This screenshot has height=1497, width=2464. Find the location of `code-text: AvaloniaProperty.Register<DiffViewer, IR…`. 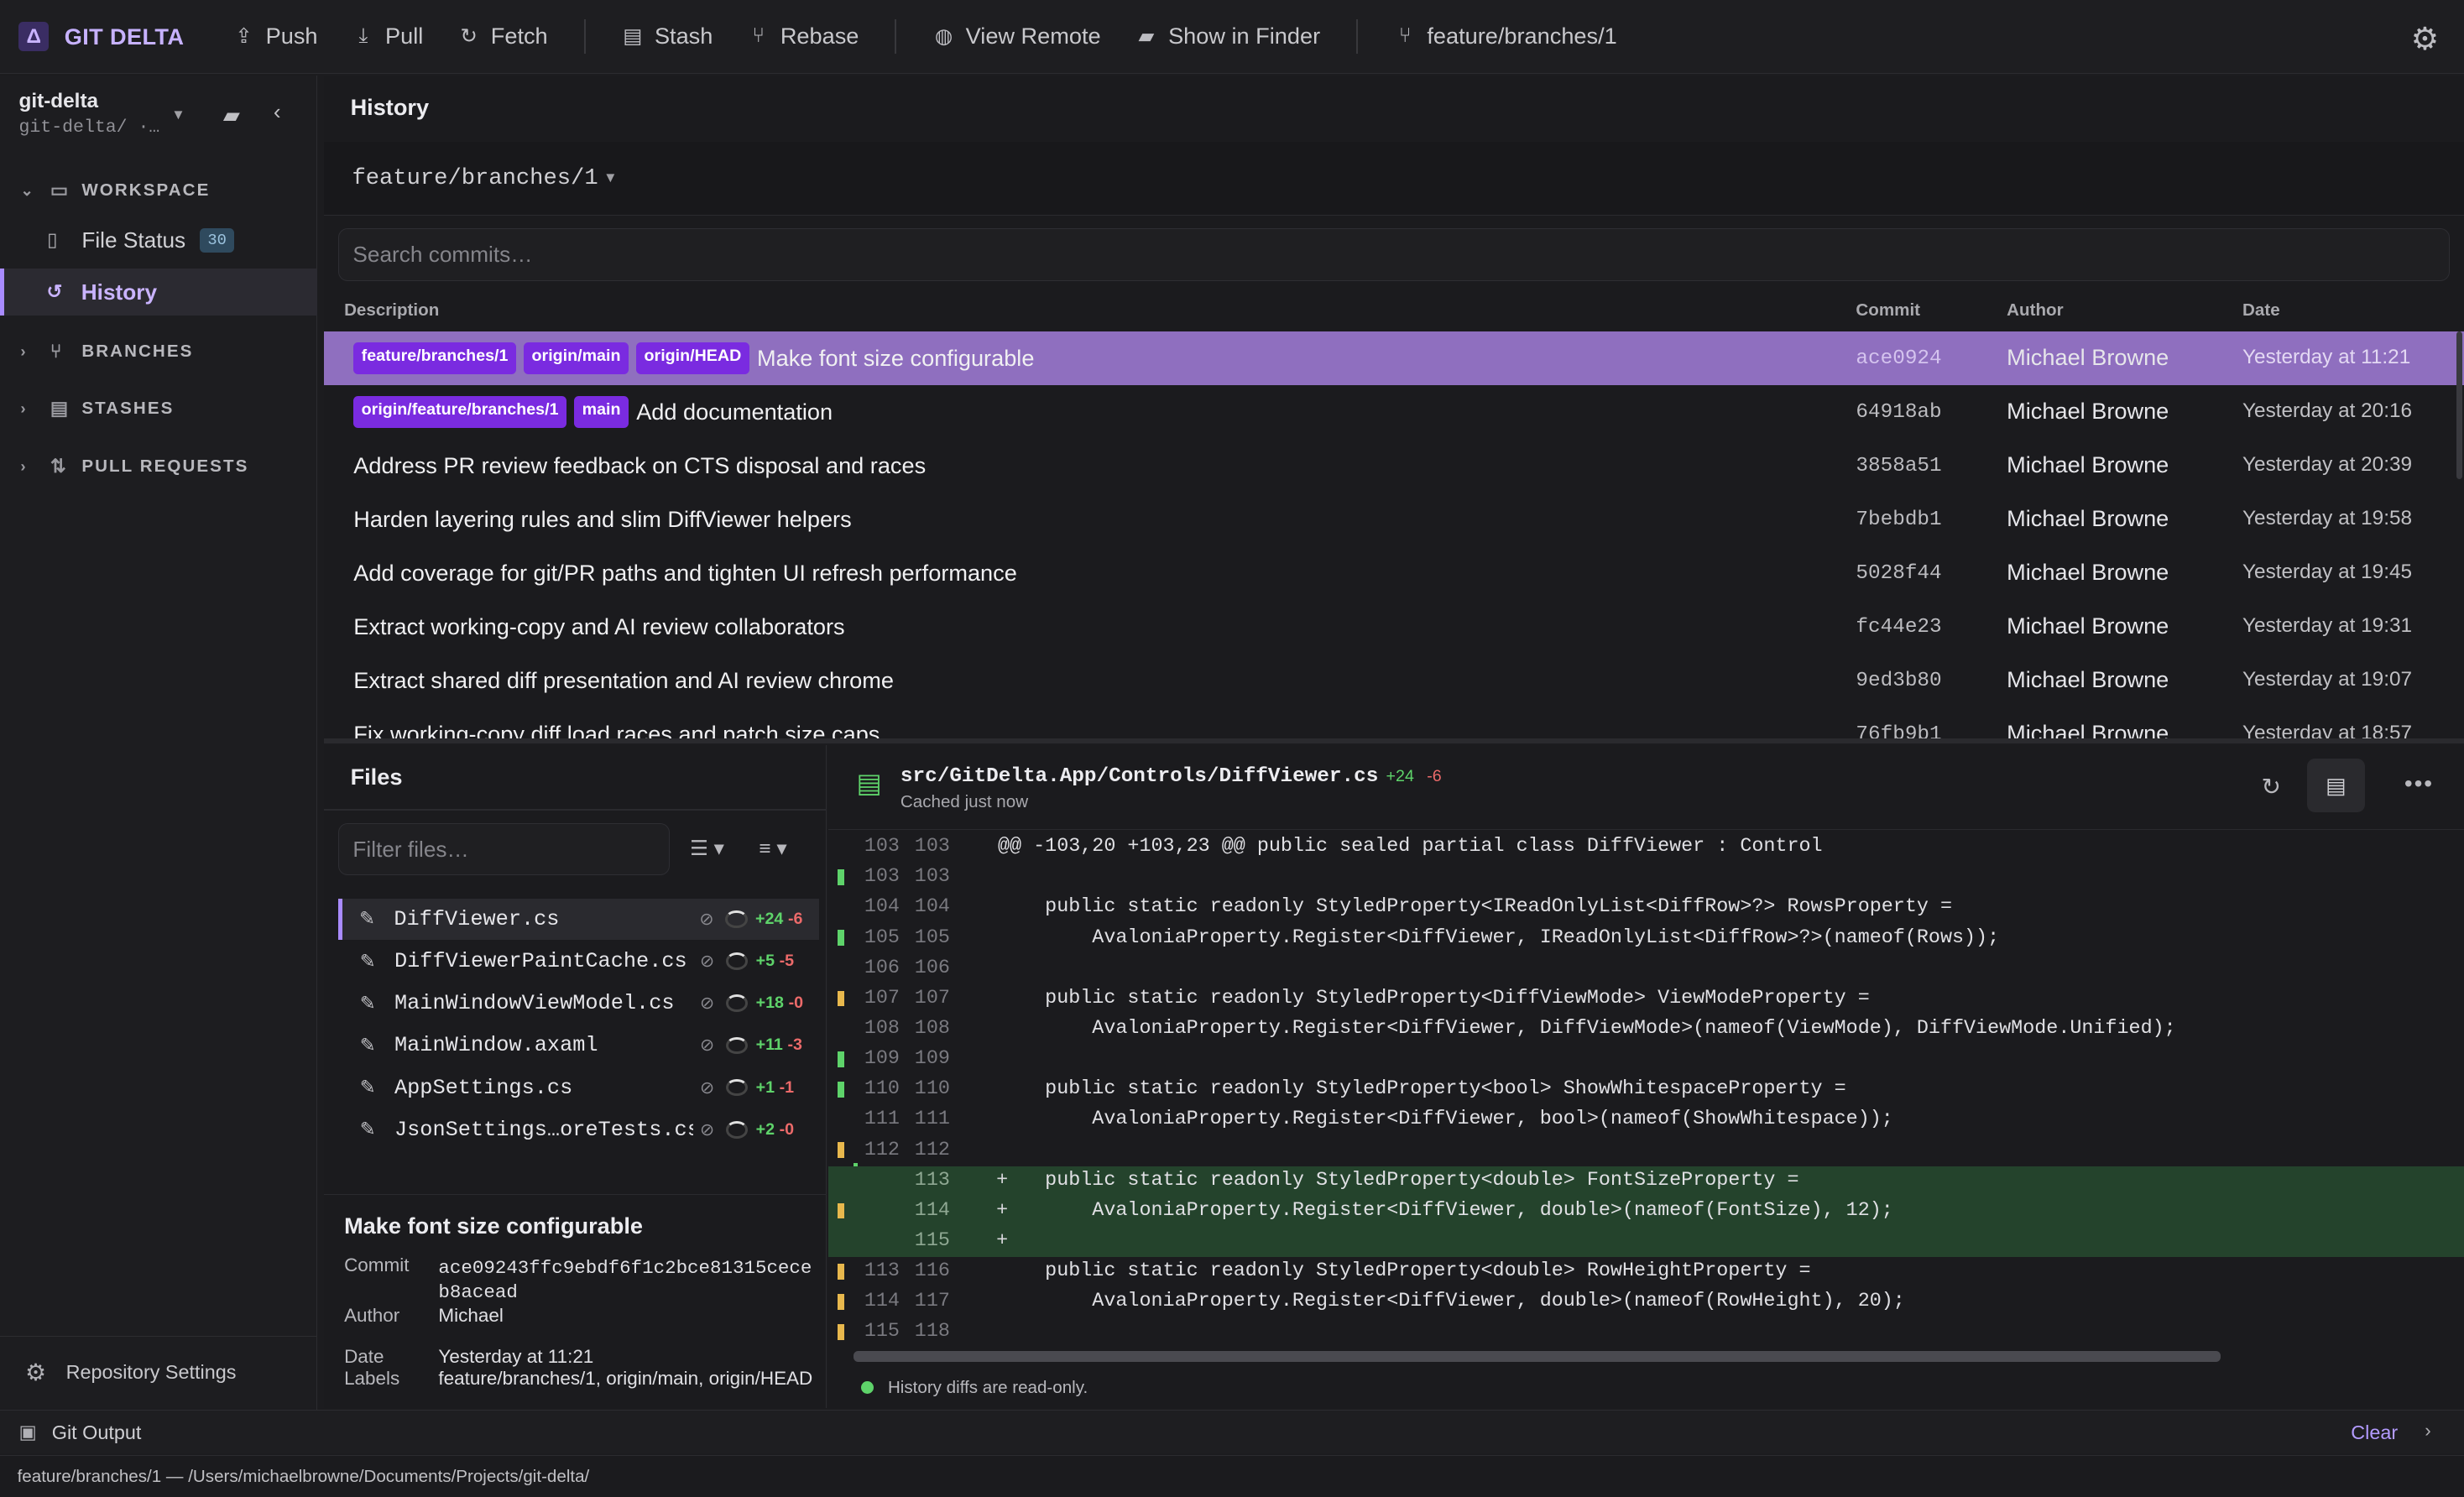

code-text: AvaloniaProperty.Register<DiffViewer, IR… is located at coordinates (1499, 937).